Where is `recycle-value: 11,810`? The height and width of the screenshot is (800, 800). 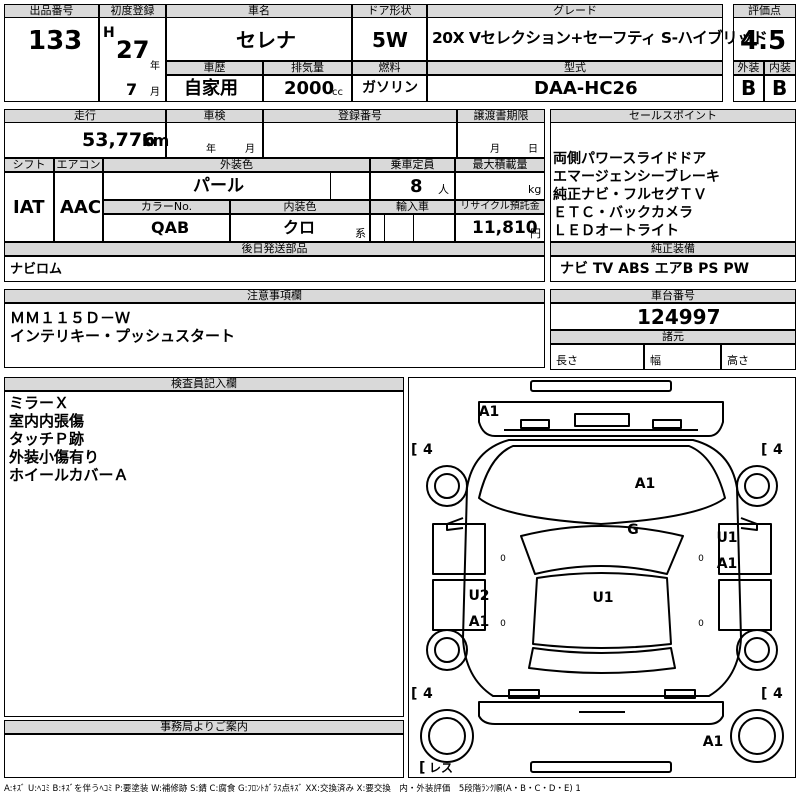 recycle-value: 11,810 is located at coordinates (505, 228).